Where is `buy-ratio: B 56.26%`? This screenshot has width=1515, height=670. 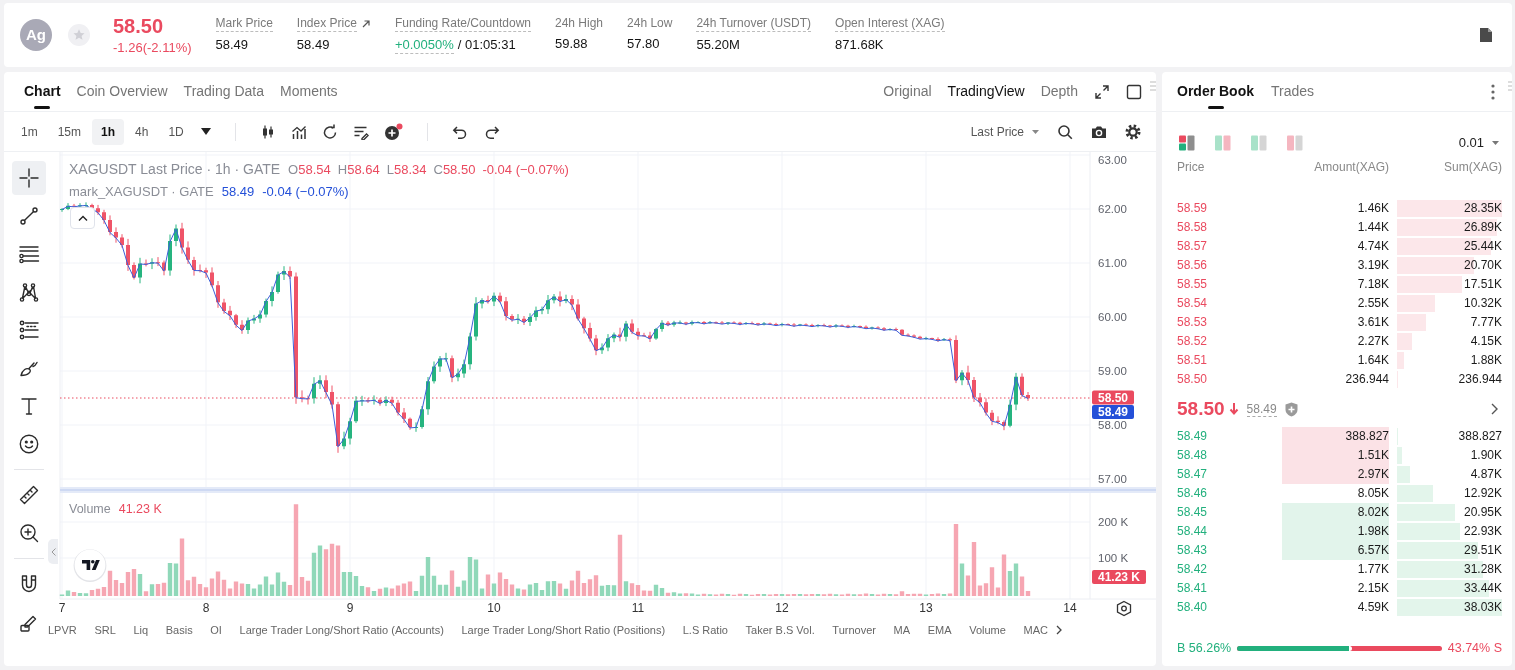
buy-ratio: B 56.26% is located at coordinates (1204, 648).